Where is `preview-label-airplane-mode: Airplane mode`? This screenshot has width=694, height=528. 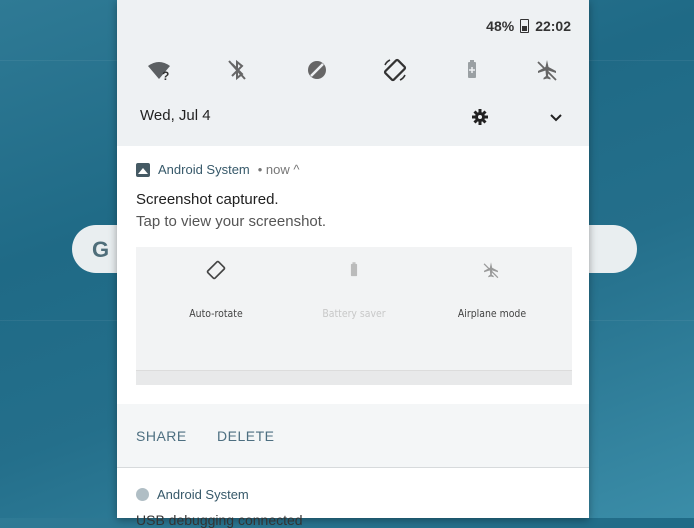
preview-label-airplane-mode: Airplane mode is located at coordinates (492, 313).